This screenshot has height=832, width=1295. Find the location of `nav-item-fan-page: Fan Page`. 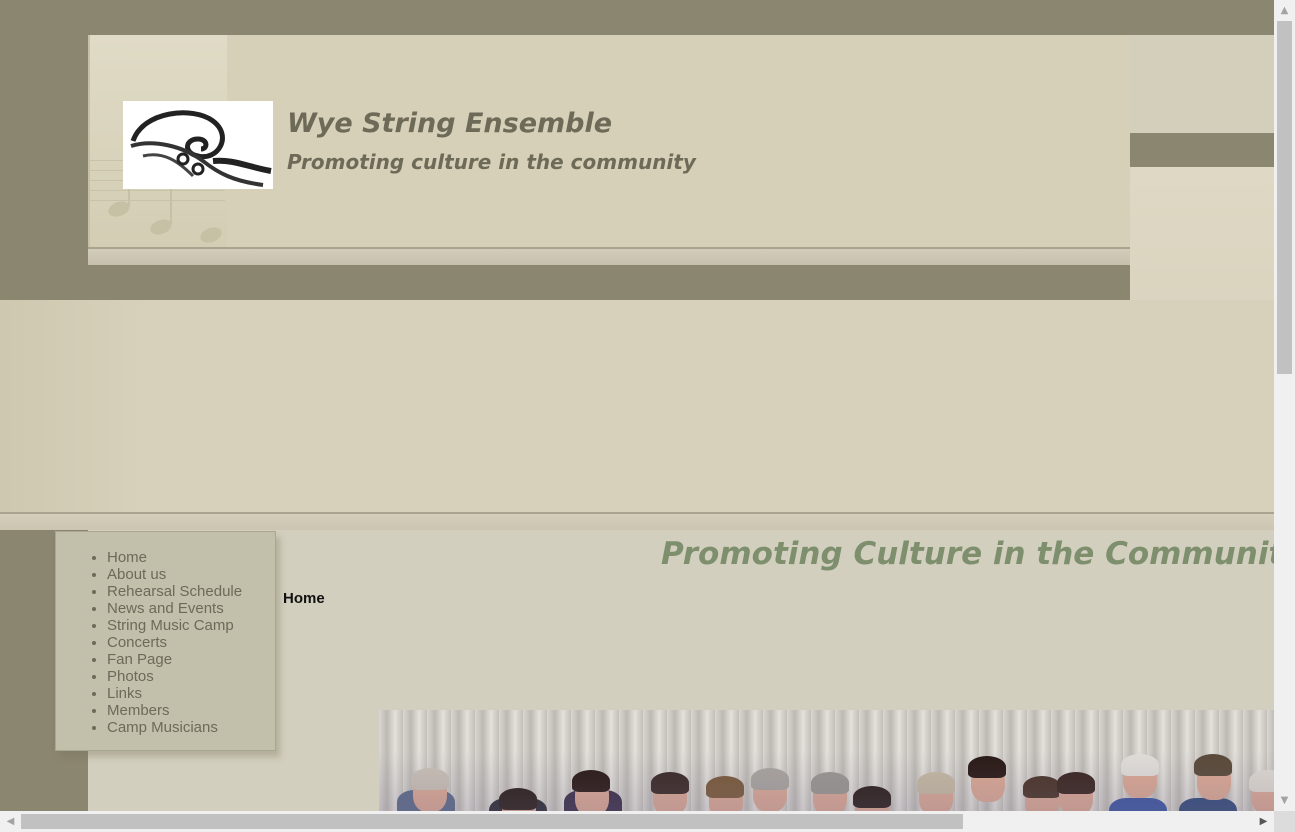

nav-item-fan-page: Fan Page is located at coordinates (174, 659).